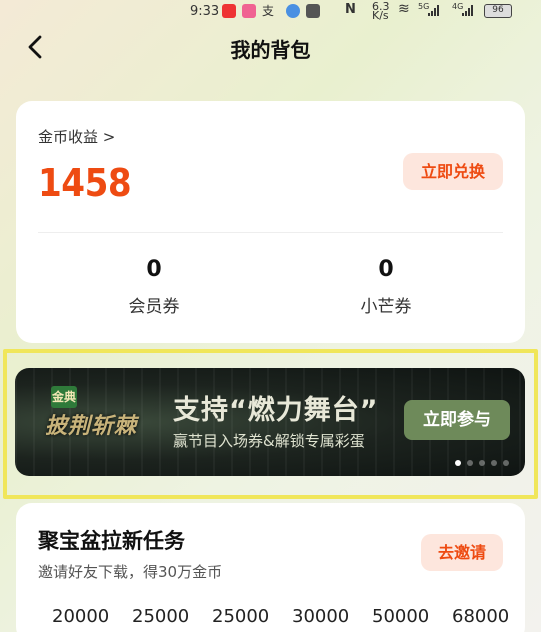 This screenshot has height=632, width=541. What do you see at coordinates (276, 410) in the screenshot?
I see `banner-headline: 支持“燃力舞台”` at bounding box center [276, 410].